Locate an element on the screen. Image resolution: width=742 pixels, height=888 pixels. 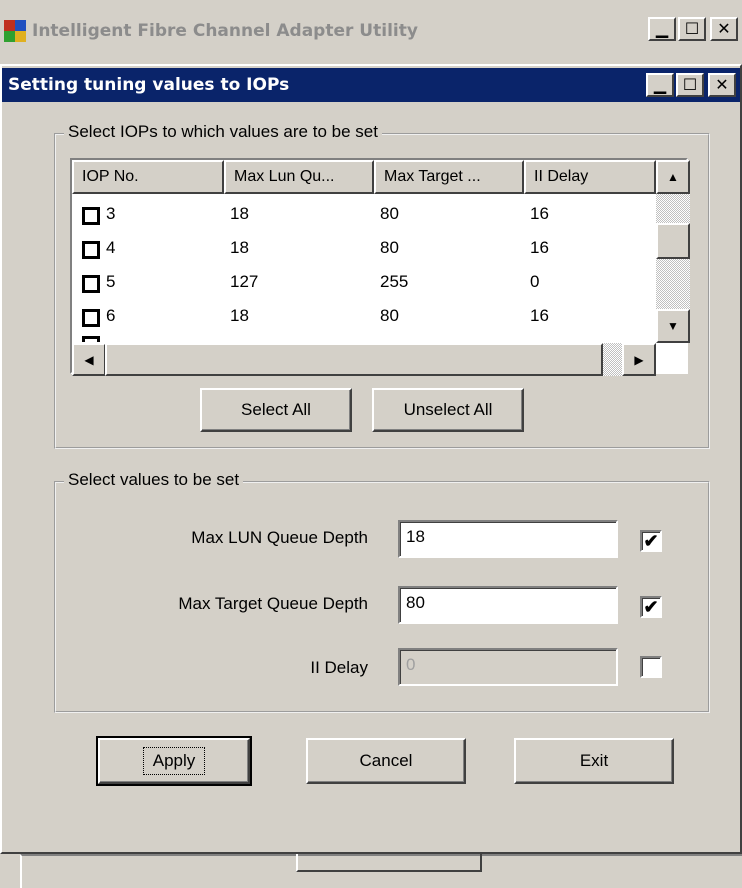
ii-delay-value: 0 is located at coordinates (535, 281).